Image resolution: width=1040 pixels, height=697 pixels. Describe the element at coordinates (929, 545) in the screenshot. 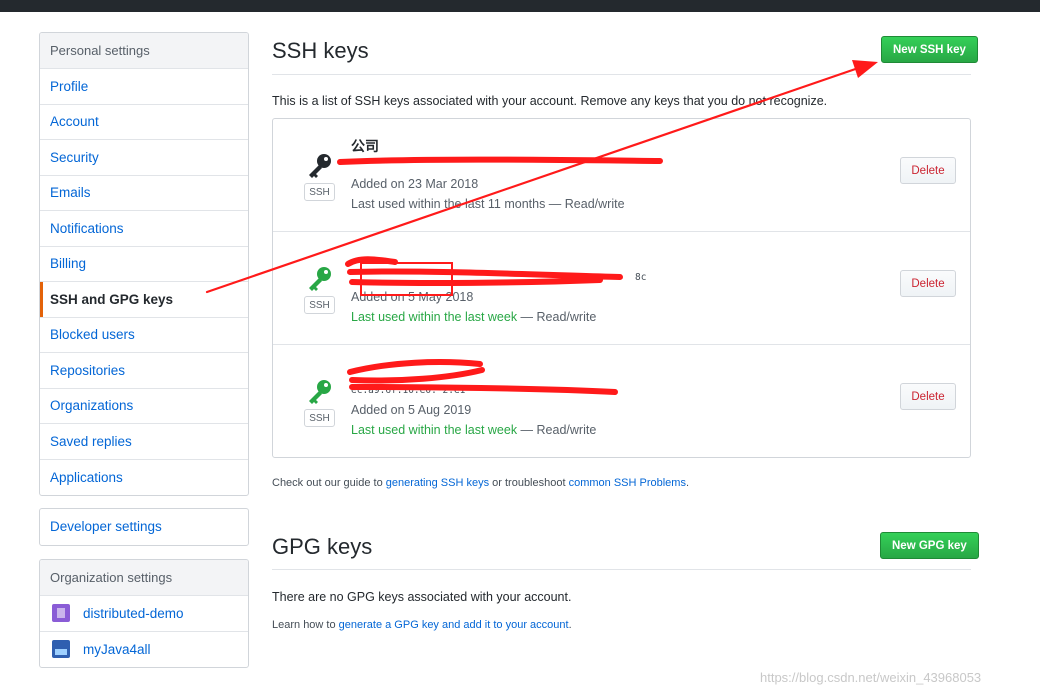

I see `new-gpg-key-button: New GPG key` at that location.